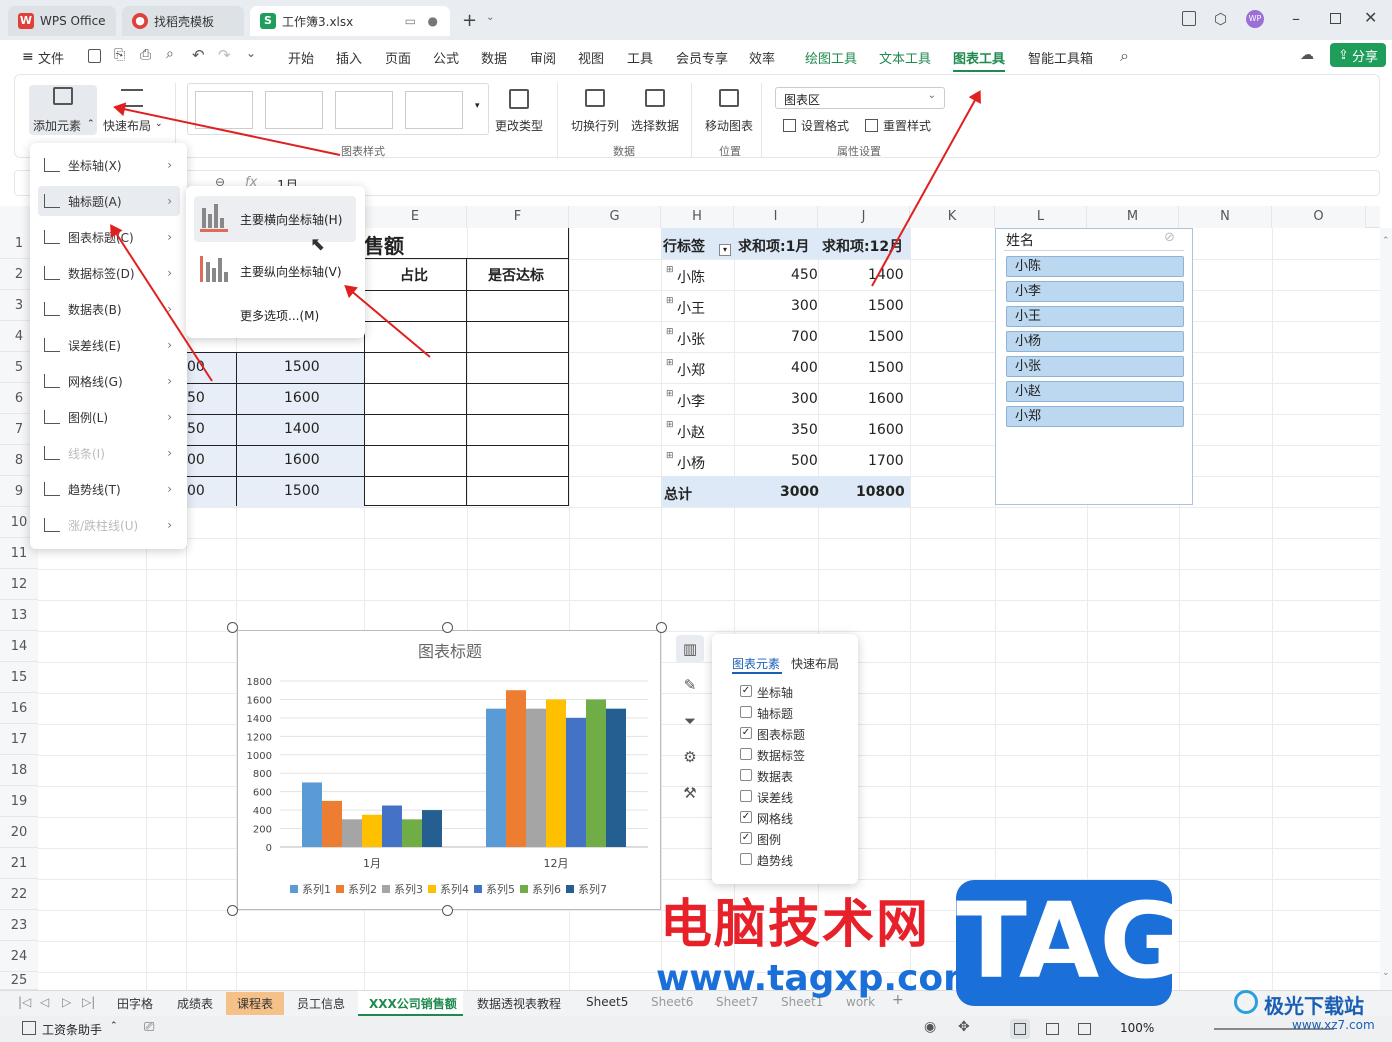  What do you see at coordinates (1335, 18) in the screenshot?
I see `maximize-icon` at bounding box center [1335, 18].